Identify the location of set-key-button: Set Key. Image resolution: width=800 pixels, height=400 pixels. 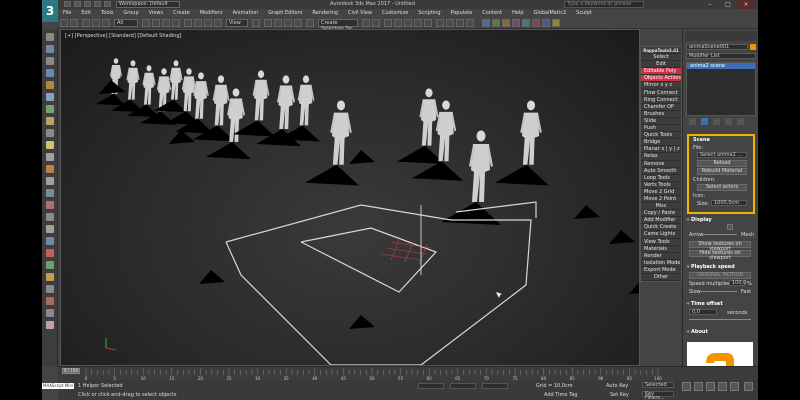
(619, 395).